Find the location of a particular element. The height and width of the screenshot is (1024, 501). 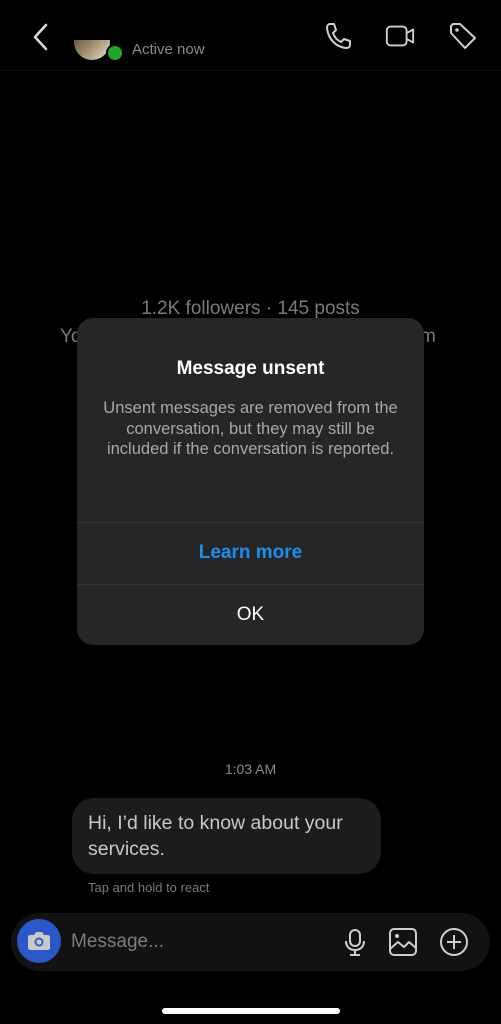

ok-button: OK is located at coordinates (250, 615).